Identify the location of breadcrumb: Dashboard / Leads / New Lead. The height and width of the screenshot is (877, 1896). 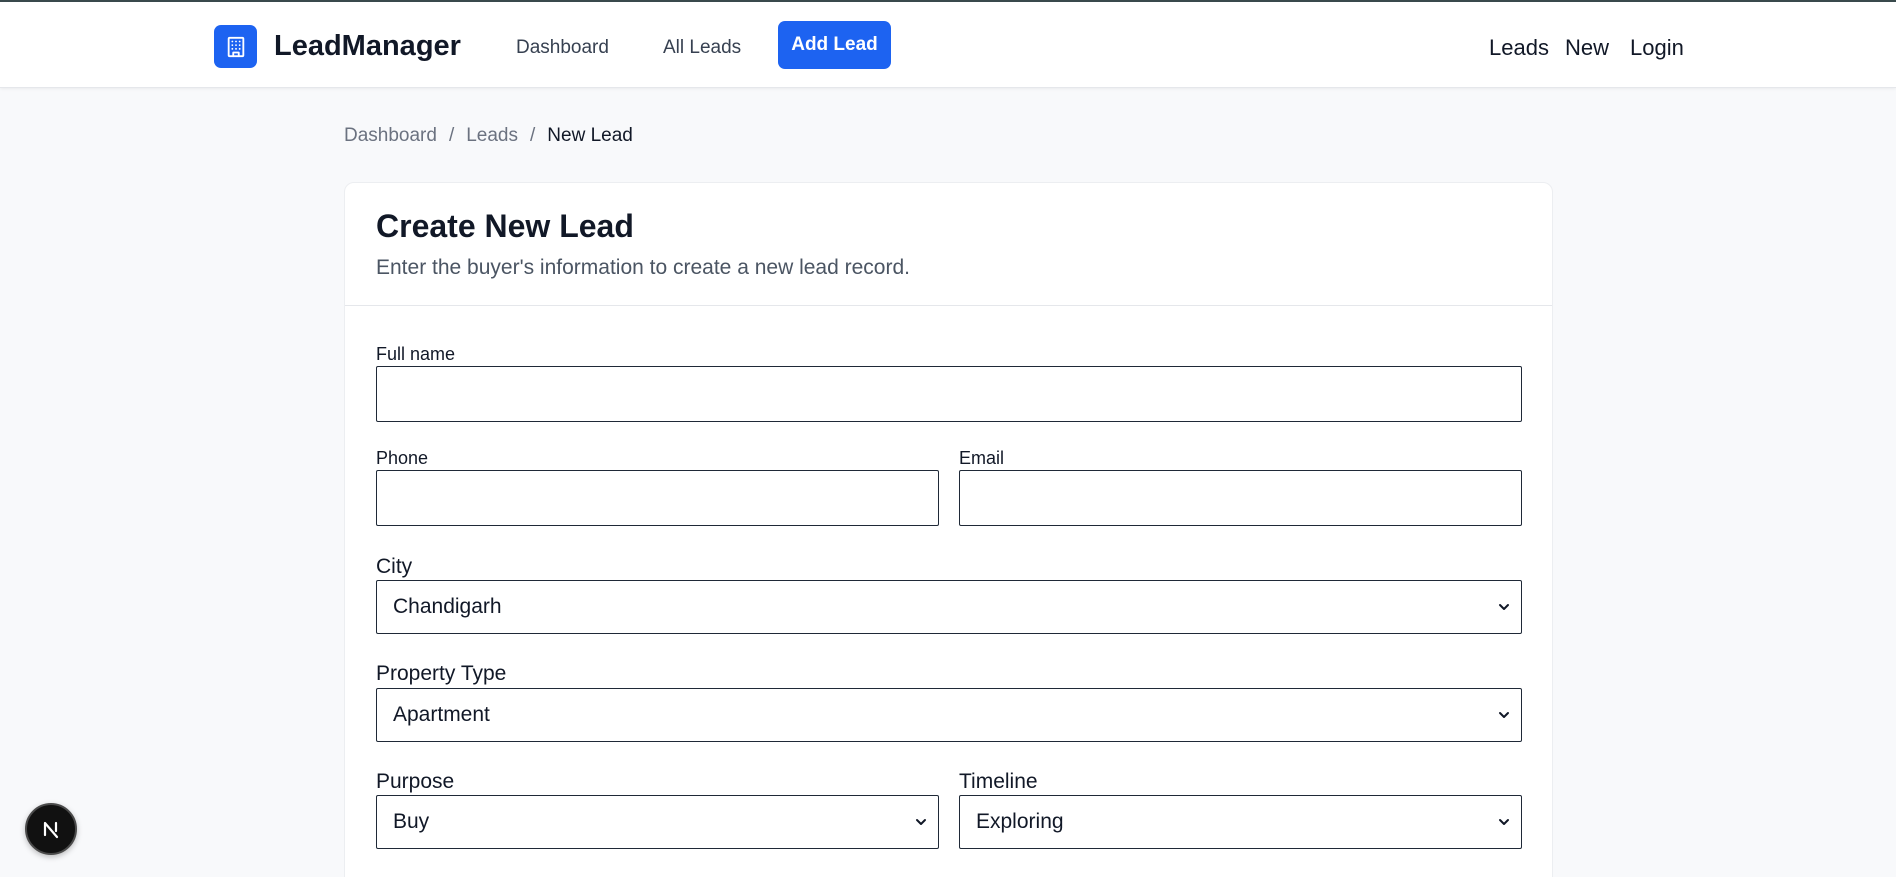
(488, 136).